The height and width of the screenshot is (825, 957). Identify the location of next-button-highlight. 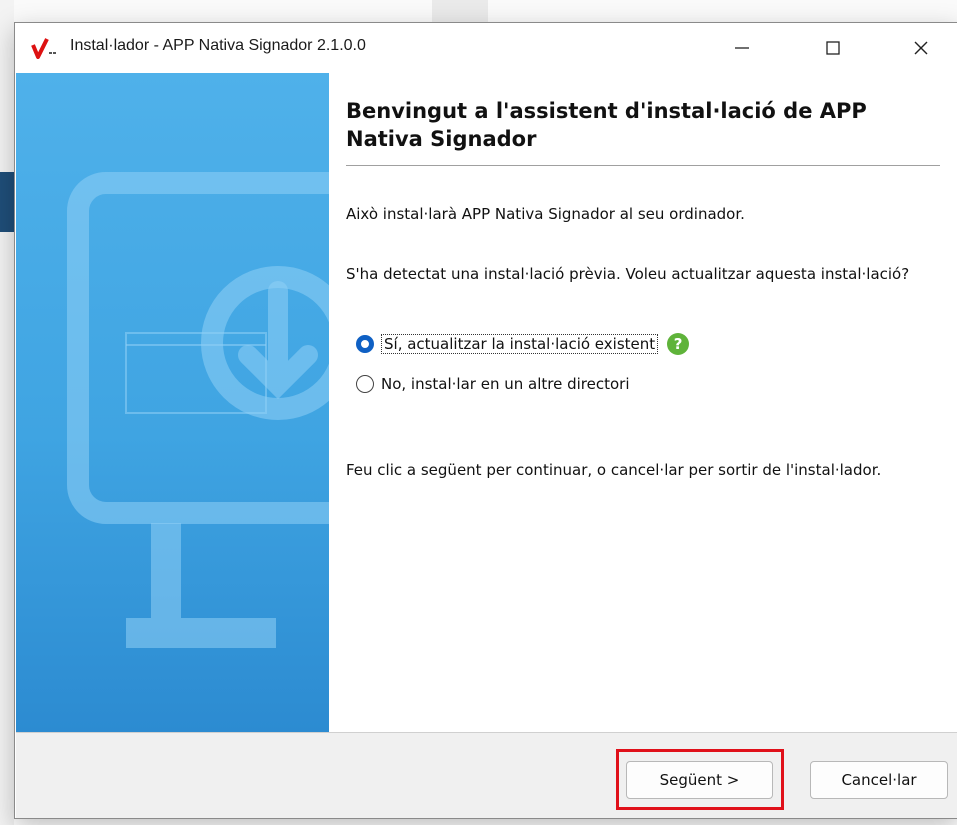
(700, 779).